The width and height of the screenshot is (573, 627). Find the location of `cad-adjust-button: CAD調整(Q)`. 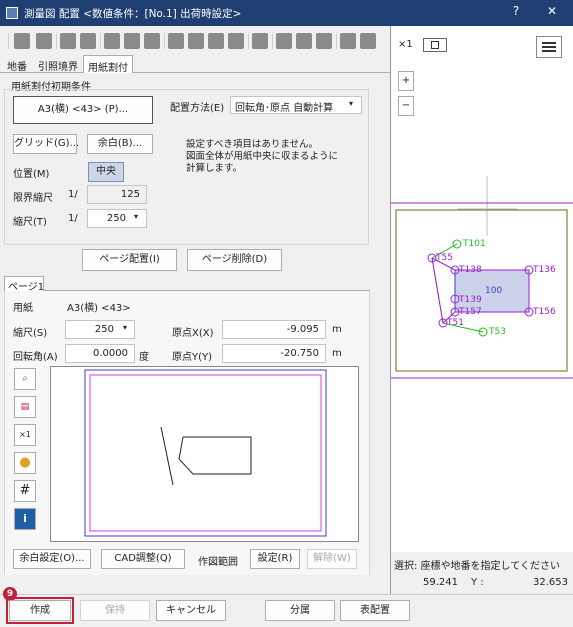

cad-adjust-button: CAD調整(Q) is located at coordinates (143, 559).